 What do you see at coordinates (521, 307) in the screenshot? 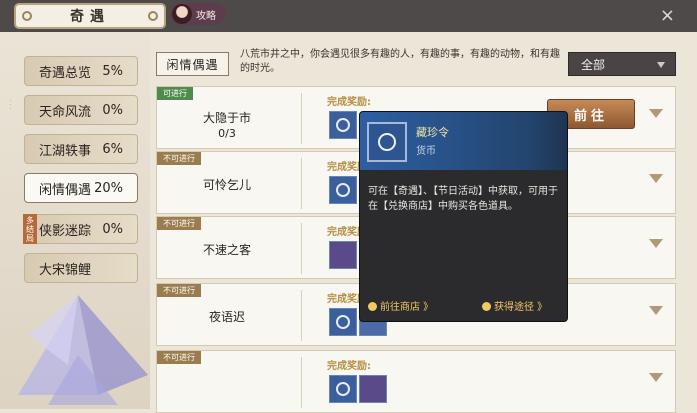
I see `link-label: 获得途径 》` at bounding box center [521, 307].